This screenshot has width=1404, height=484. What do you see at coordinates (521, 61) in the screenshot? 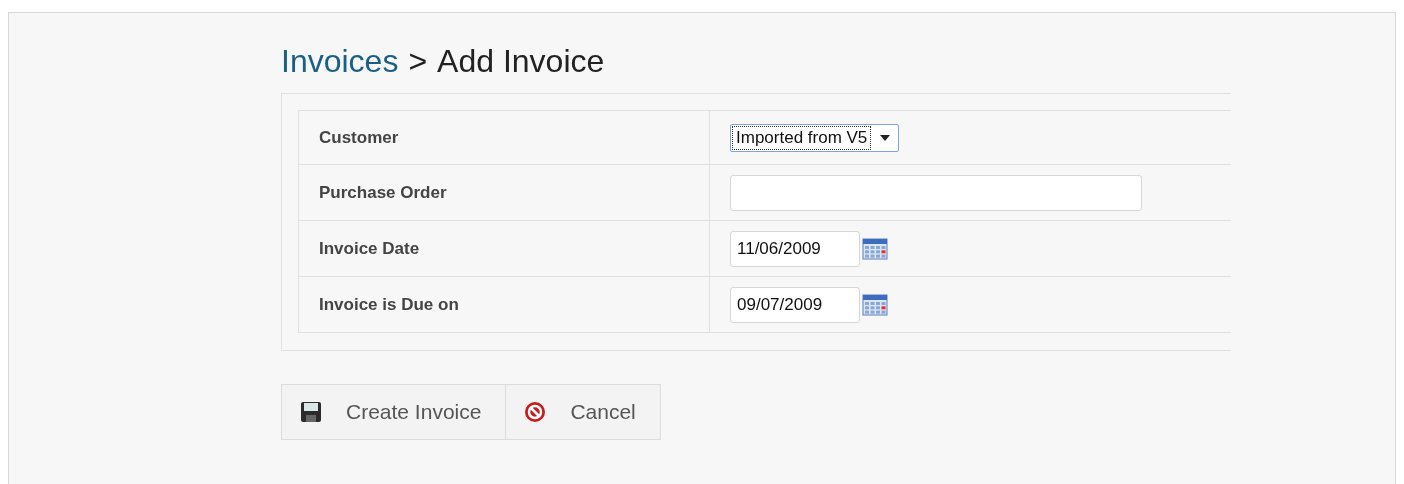
I see `page-title: Add Invoice` at bounding box center [521, 61].